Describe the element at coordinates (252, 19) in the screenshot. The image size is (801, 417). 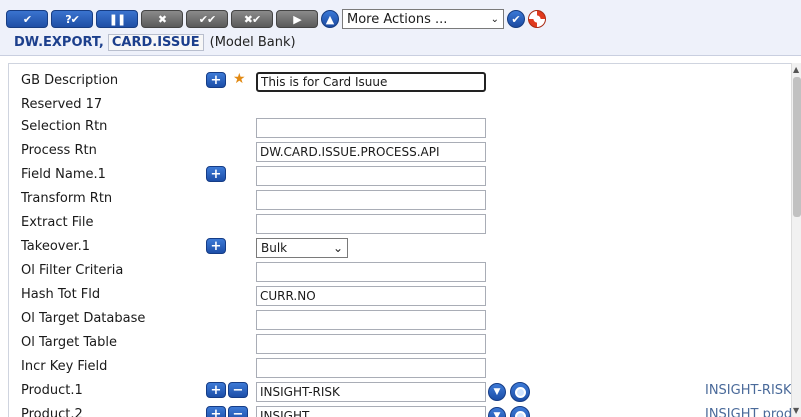
I see `reverse-button: ✖✔` at that location.